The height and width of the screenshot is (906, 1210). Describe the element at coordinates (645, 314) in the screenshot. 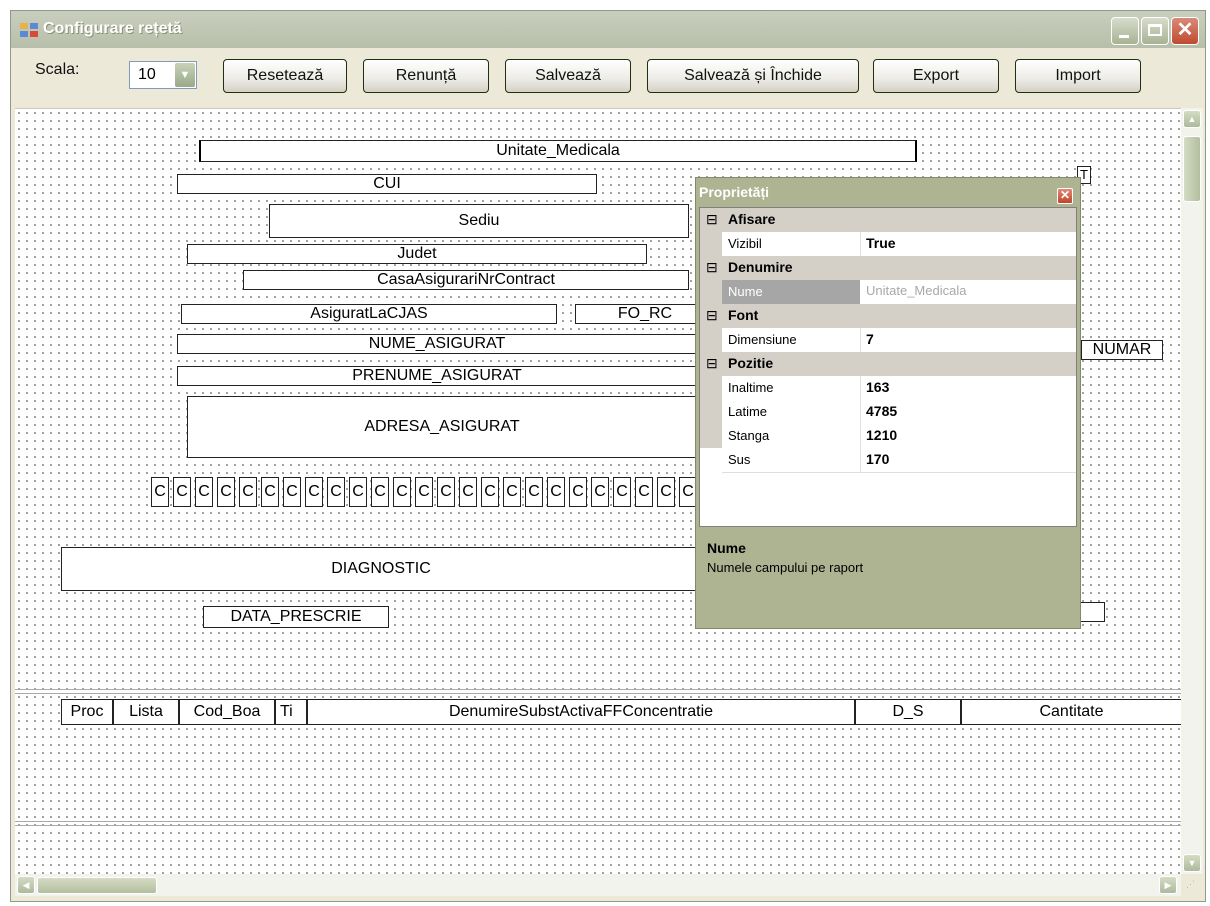

I see `field-fo-rc: FO_RC` at that location.